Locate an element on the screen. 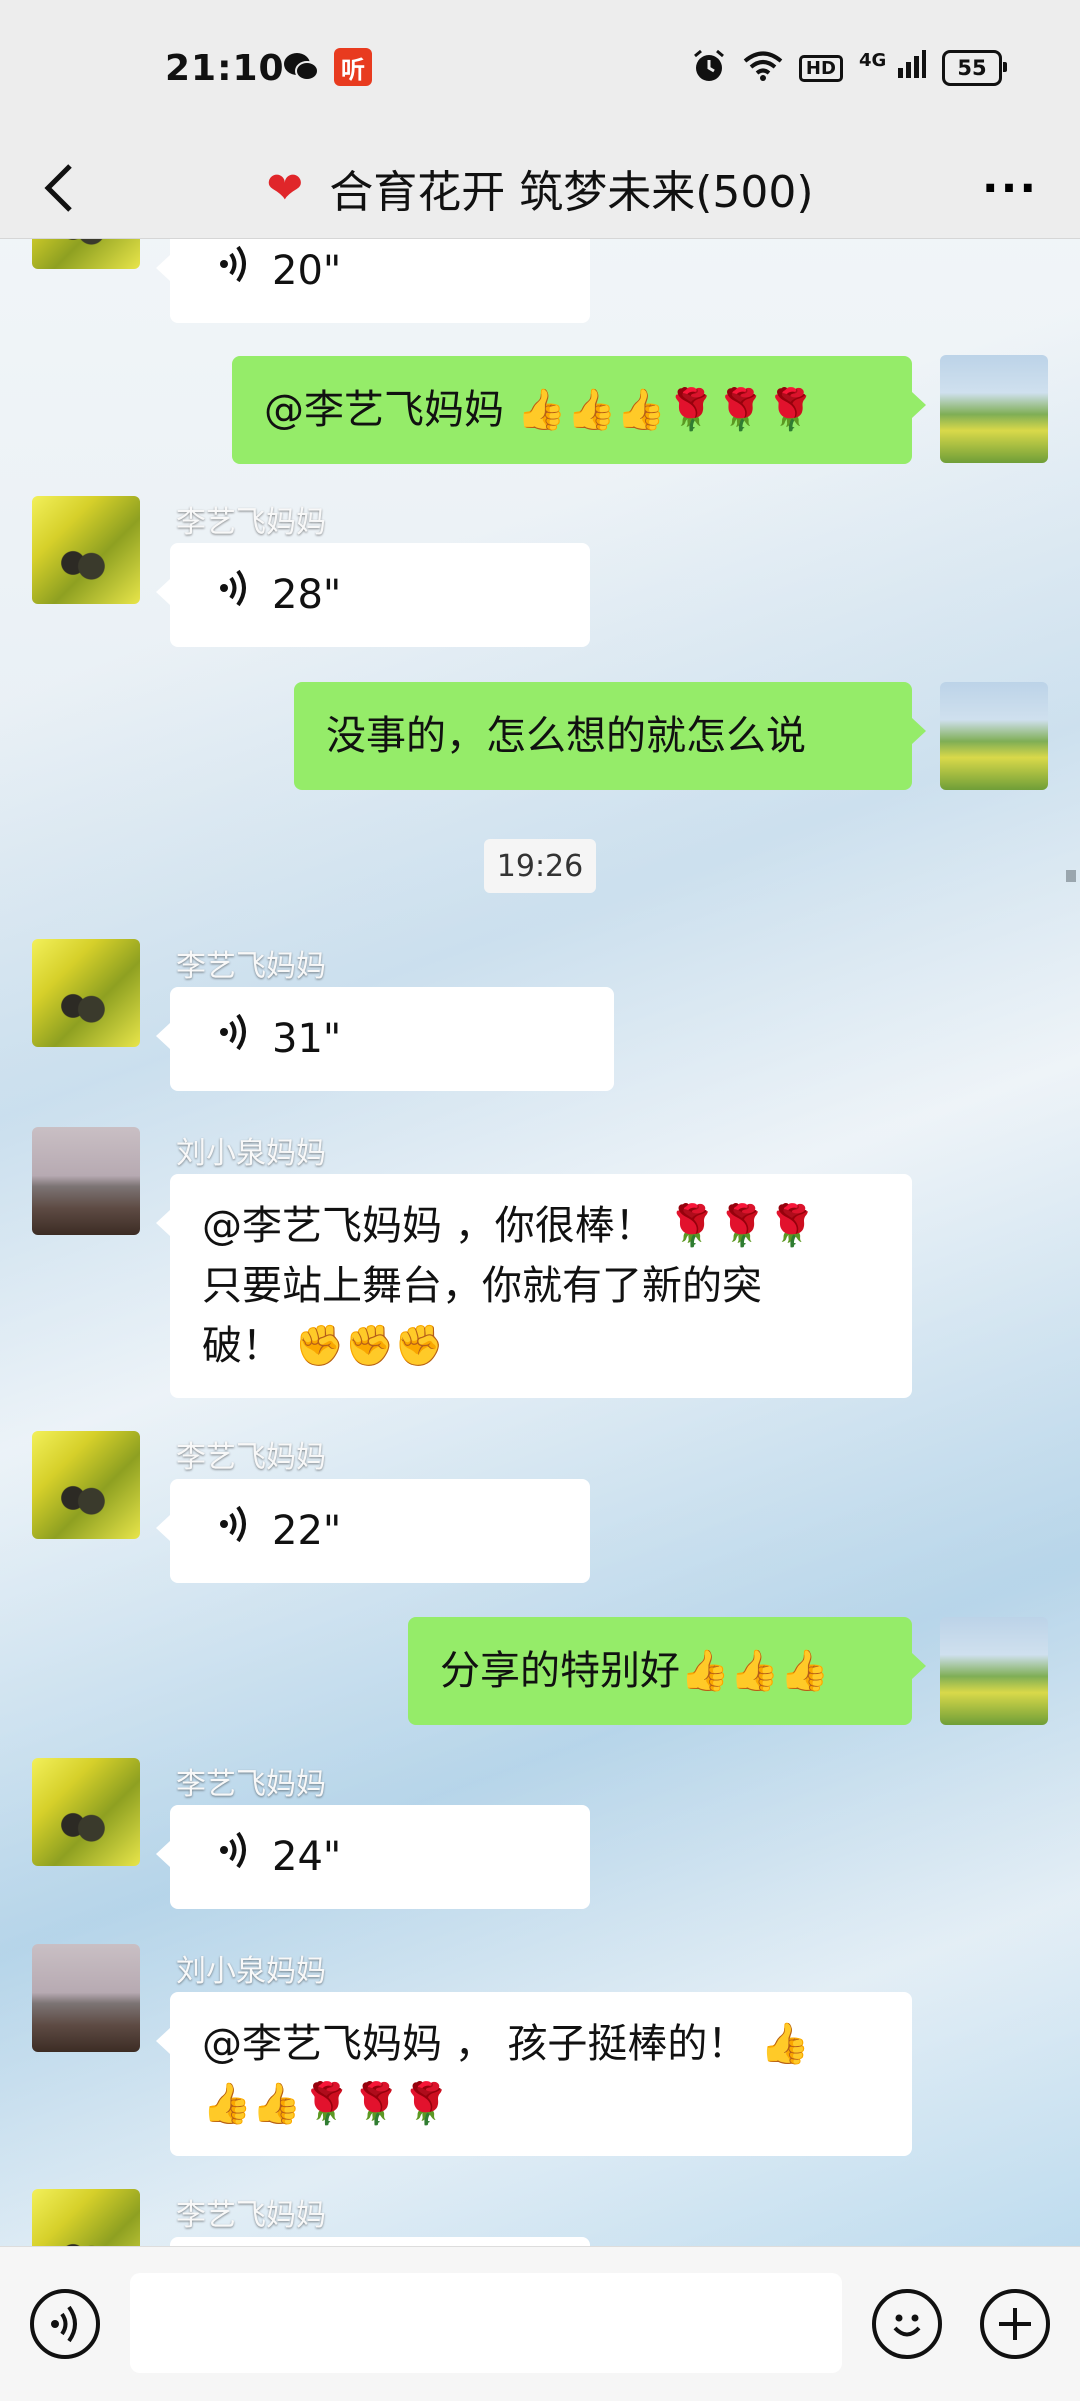 Image resolution: width=1080 pixels, height=2401 pixels. voice-duration: 22" is located at coordinates (307, 1531).